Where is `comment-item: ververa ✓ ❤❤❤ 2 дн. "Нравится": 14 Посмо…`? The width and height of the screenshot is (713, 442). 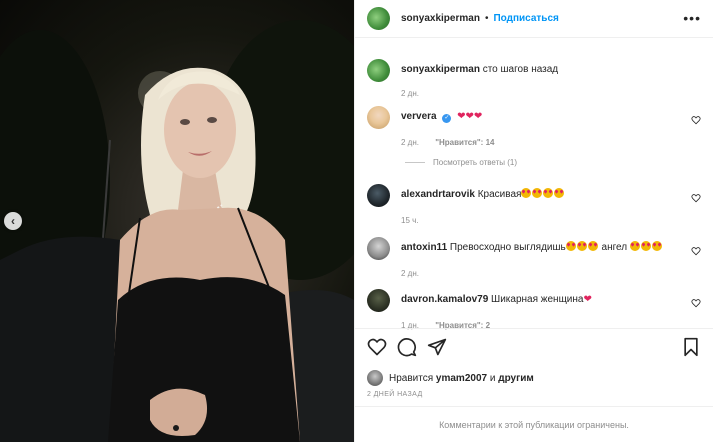 comment-item: ververa ✓ ❤❤❤ 2 дн. "Нравится": 14 Посмо… is located at coordinates (537, 136).